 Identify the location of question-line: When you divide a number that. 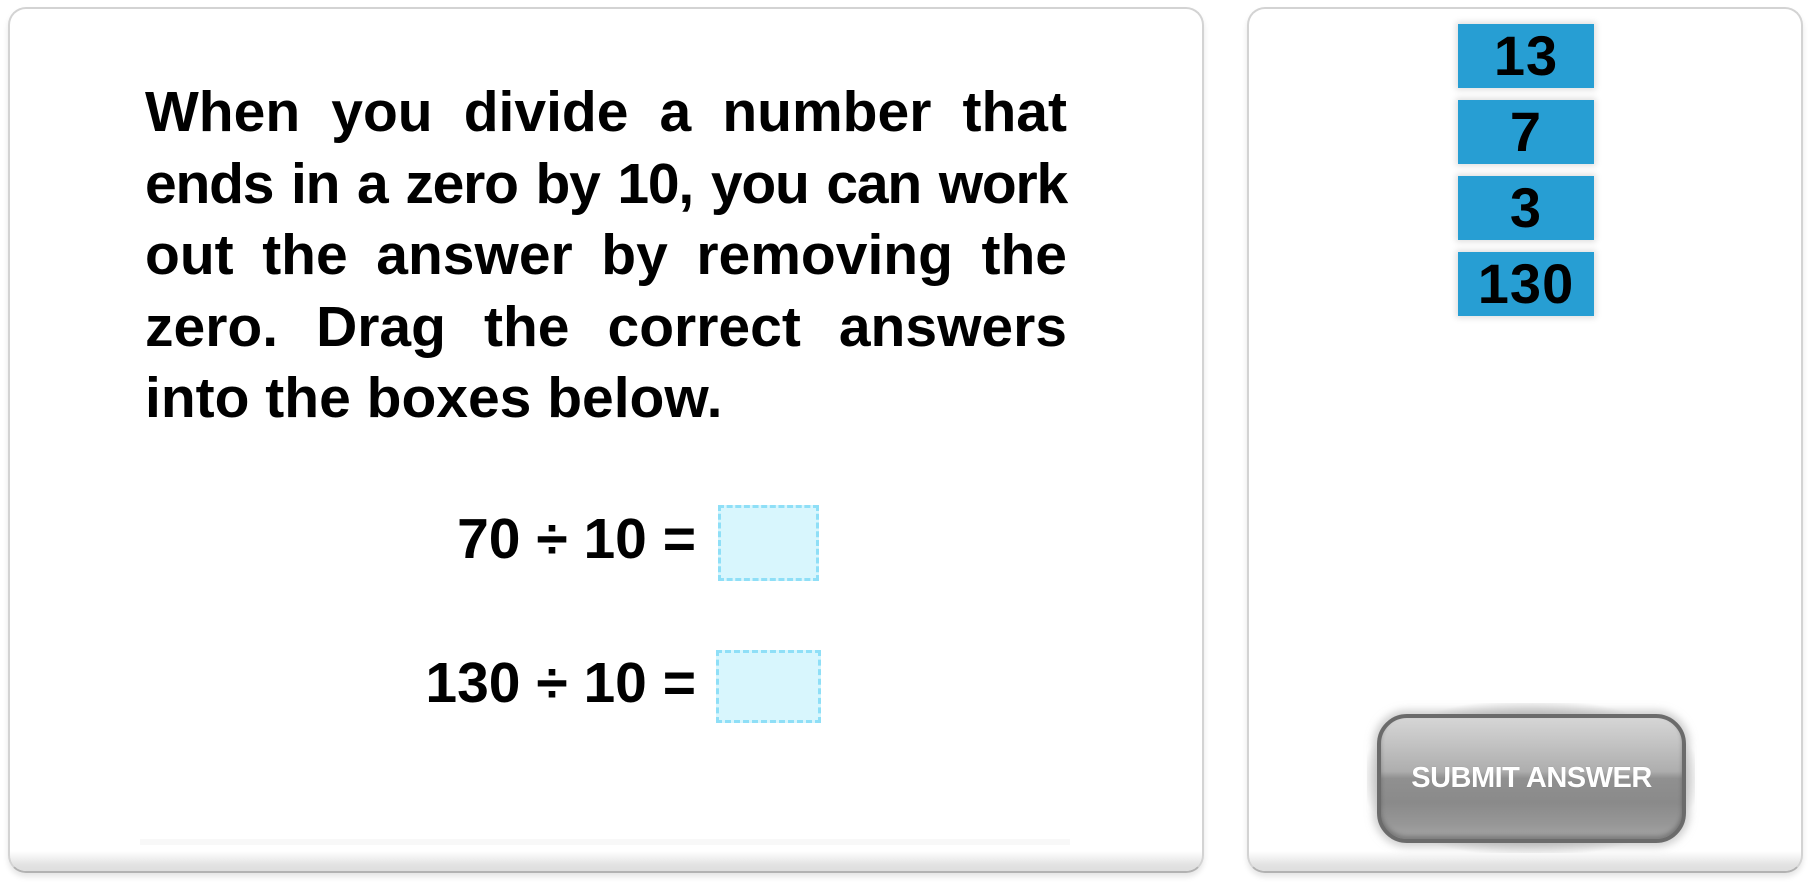
(606, 112).